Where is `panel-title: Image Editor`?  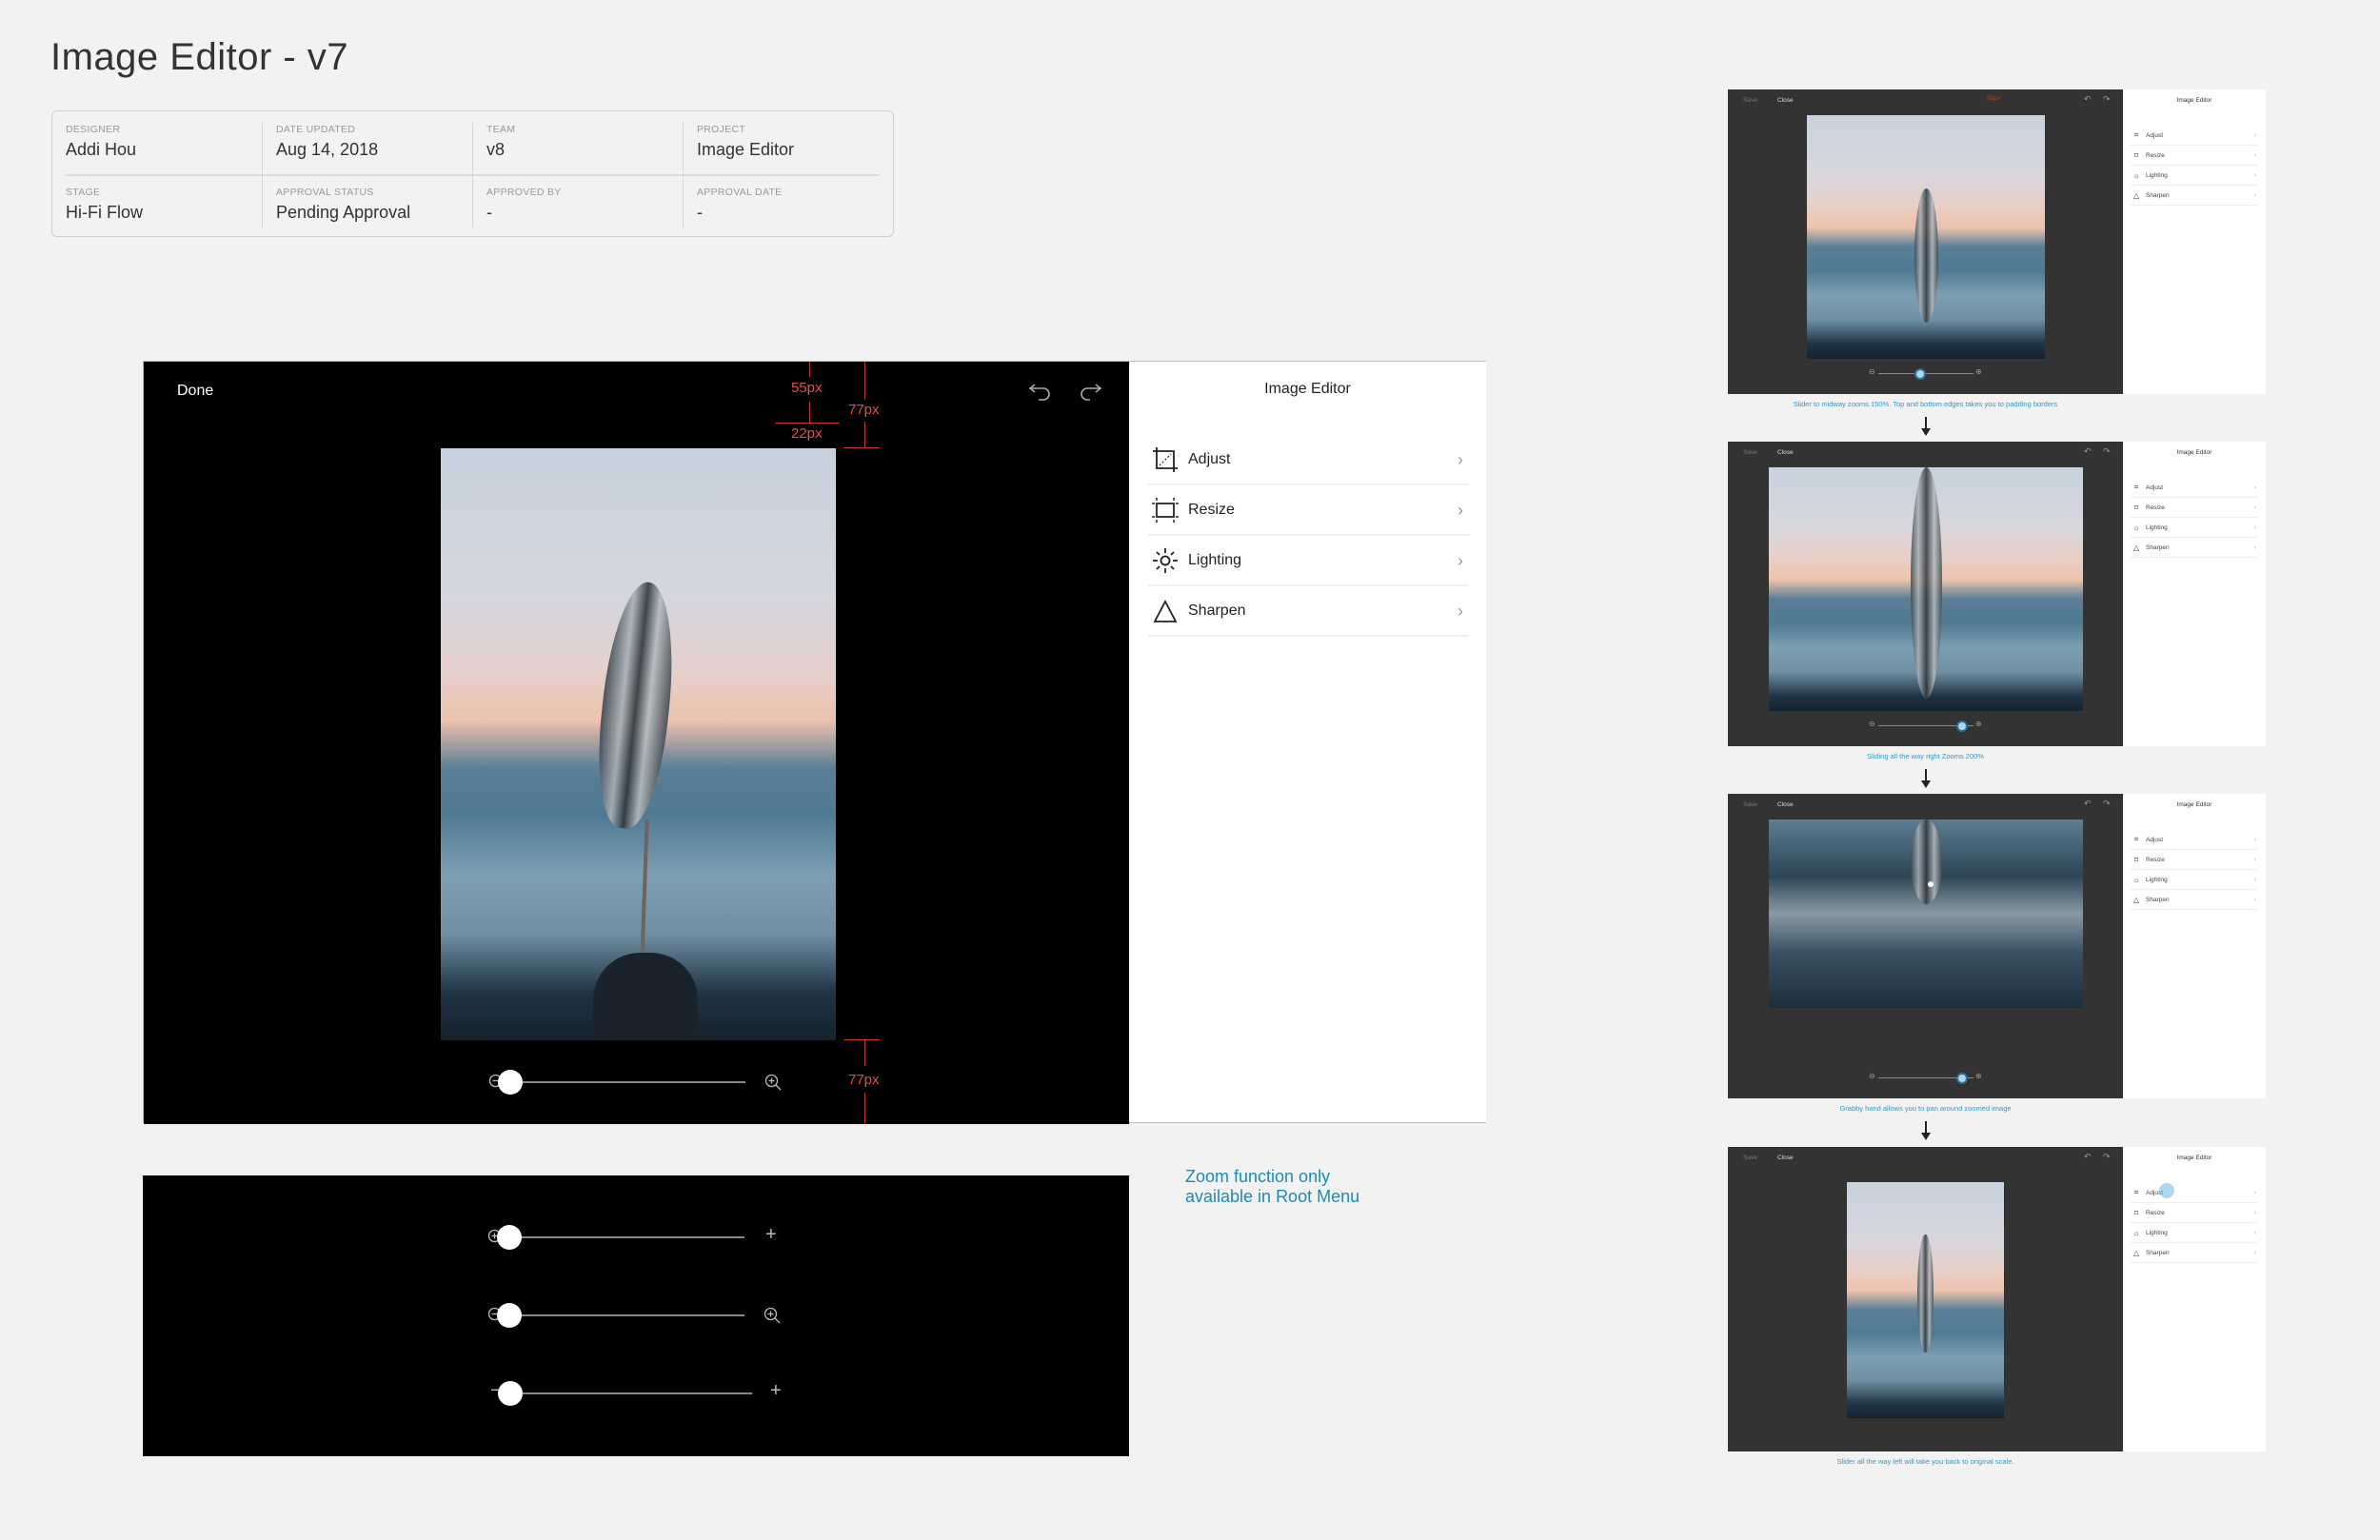 panel-title: Image Editor is located at coordinates (2194, 100).